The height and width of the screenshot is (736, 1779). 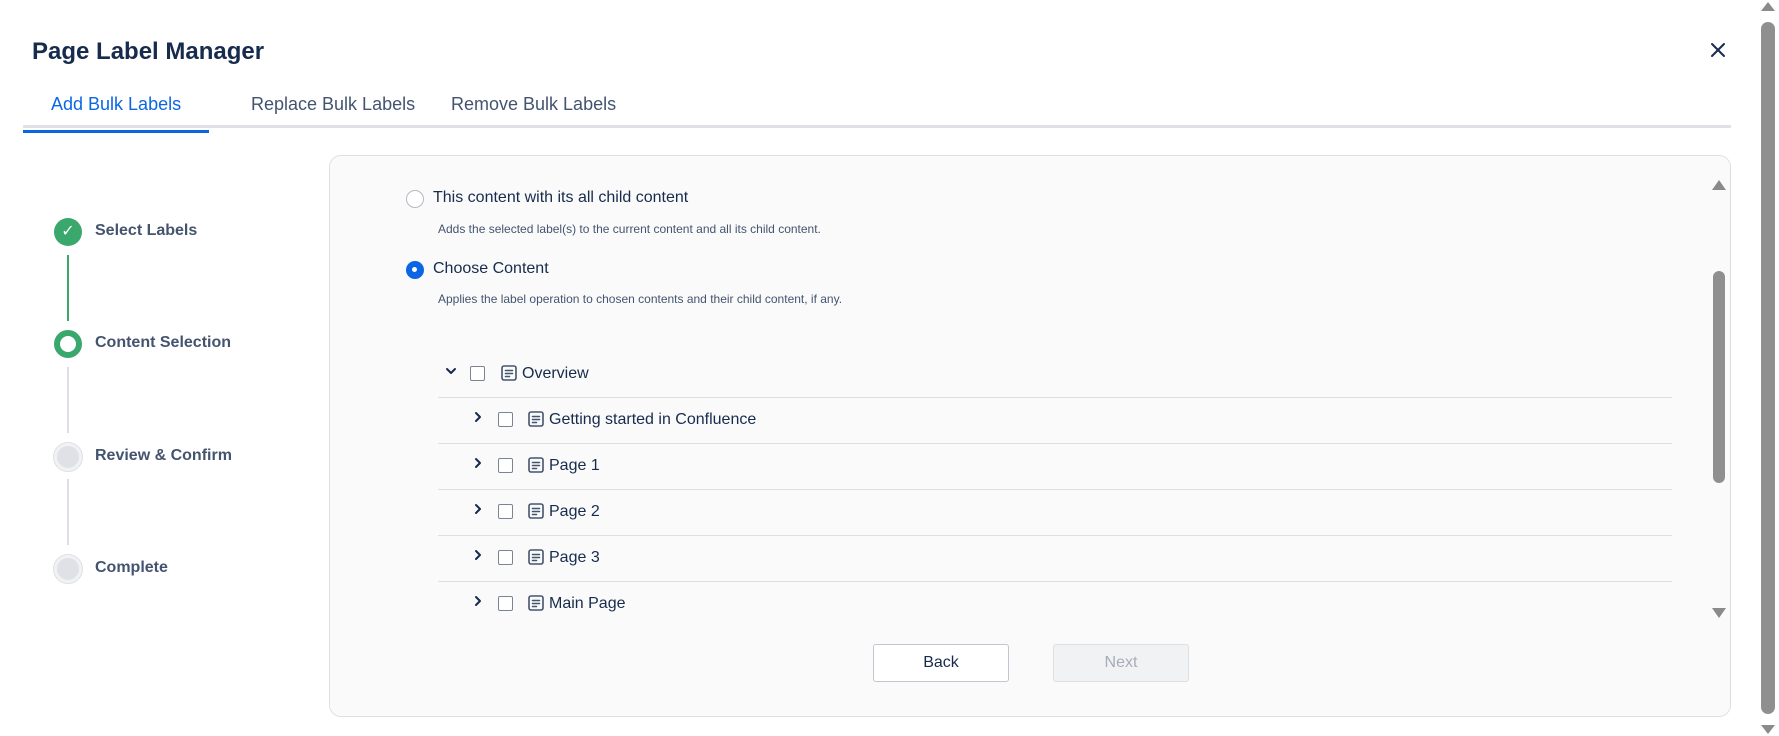 I want to click on tree-row-page-2: Page 2, so click(x=1055, y=513).